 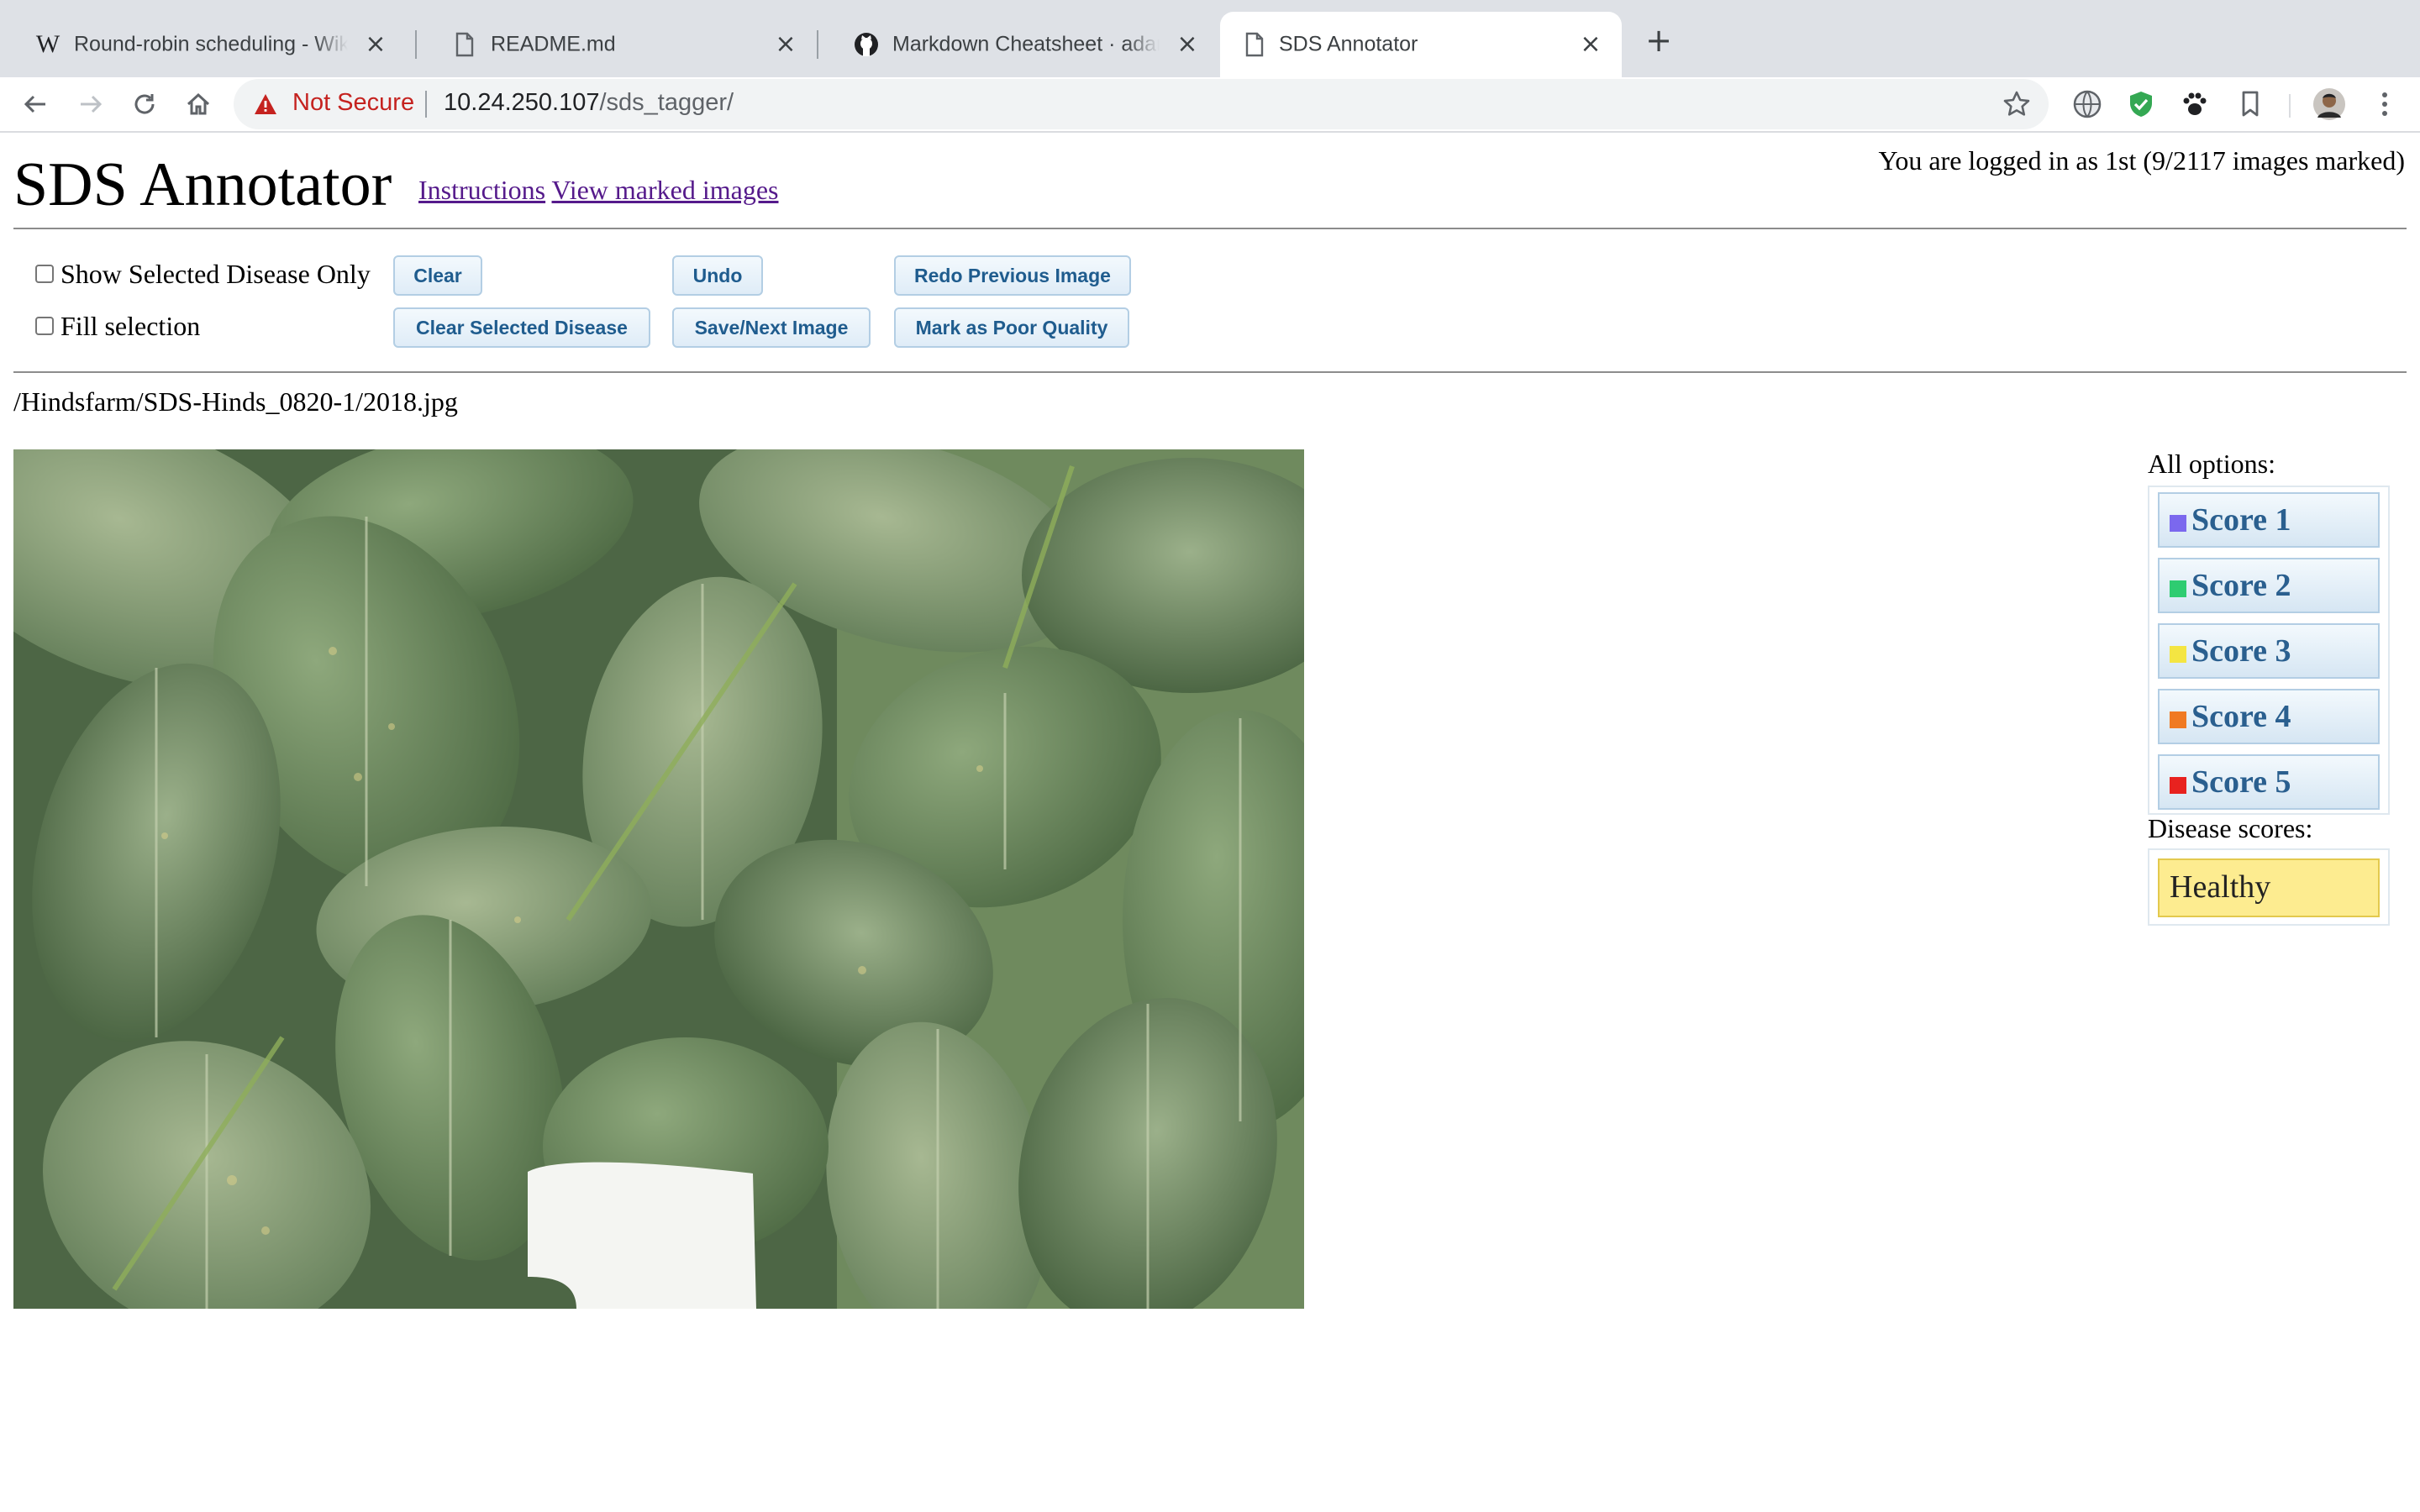 I want to click on extension-paw-icon, so click(x=2195, y=104).